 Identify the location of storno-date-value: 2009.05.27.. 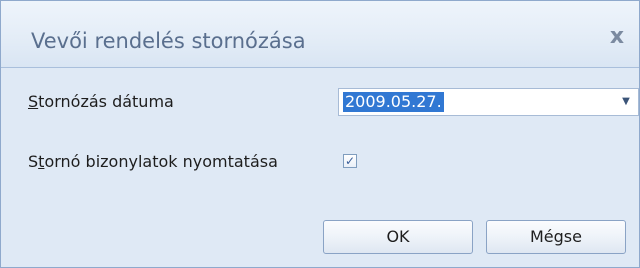
(393, 102).